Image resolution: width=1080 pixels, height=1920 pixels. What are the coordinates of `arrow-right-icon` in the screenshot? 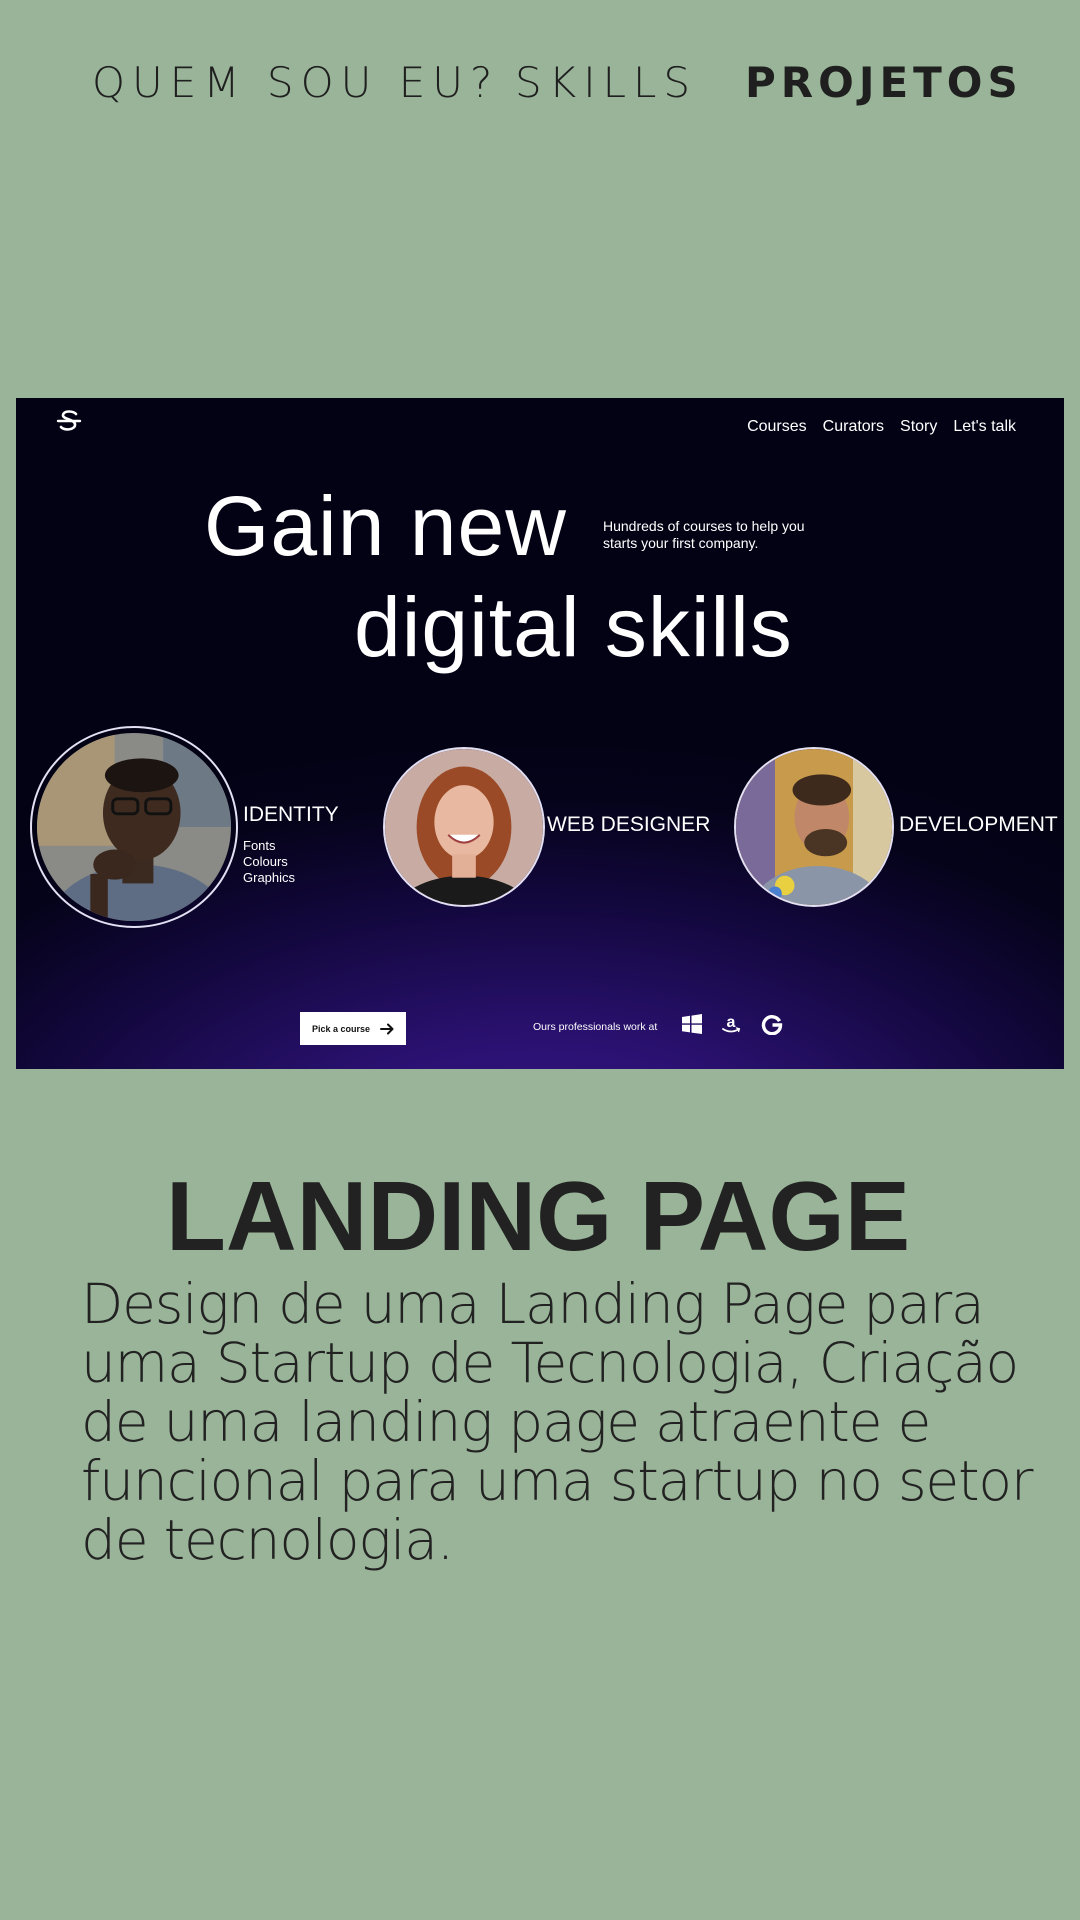 It's located at (387, 1028).